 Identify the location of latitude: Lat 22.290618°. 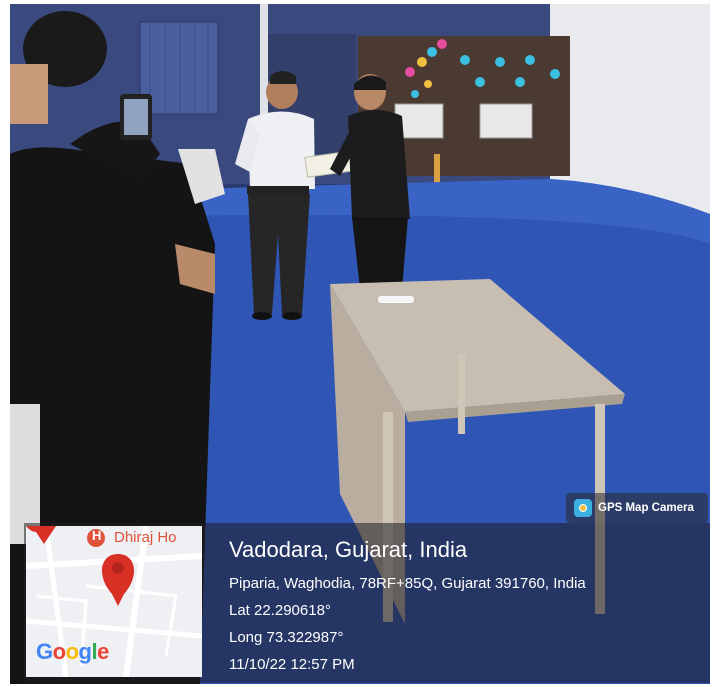
(280, 610).